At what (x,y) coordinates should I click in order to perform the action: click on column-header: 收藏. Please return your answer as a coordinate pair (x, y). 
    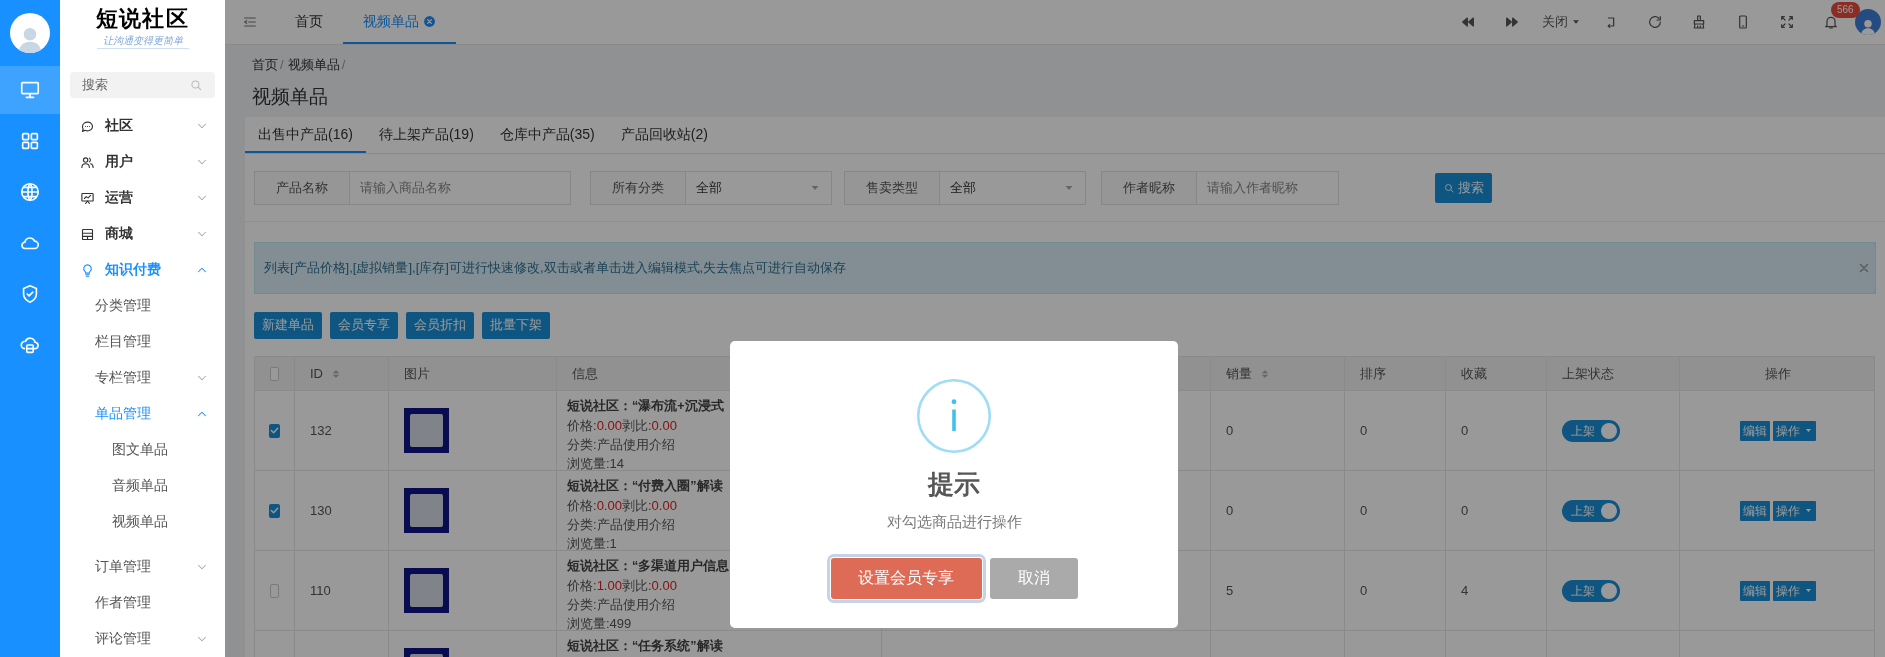
    Looking at the image, I should click on (1474, 373).